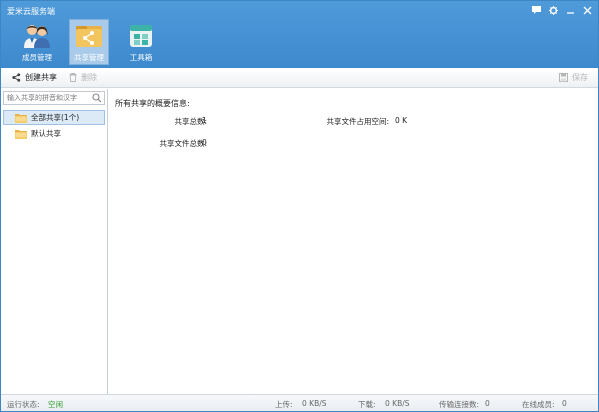 Image resolution: width=599 pixels, height=412 pixels. I want to click on file-count-value: 0, so click(204, 142).